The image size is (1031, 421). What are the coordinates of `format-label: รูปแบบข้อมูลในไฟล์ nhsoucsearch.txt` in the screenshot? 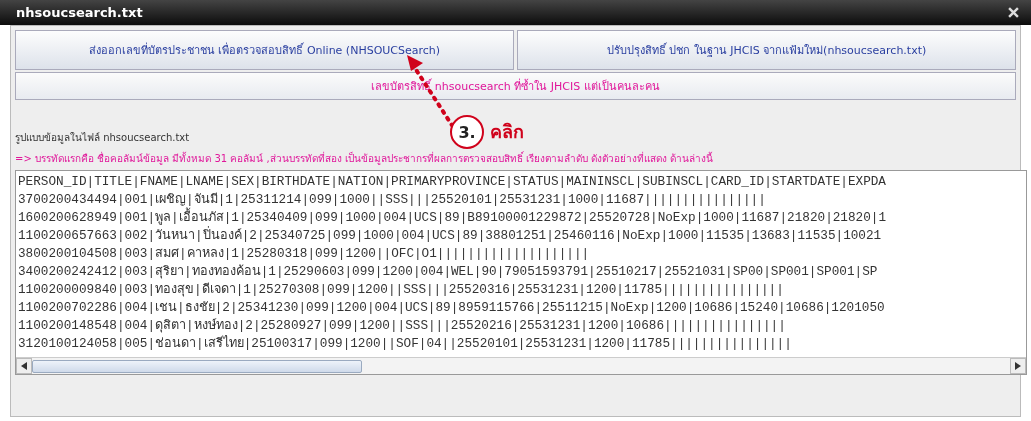 It's located at (102, 138).